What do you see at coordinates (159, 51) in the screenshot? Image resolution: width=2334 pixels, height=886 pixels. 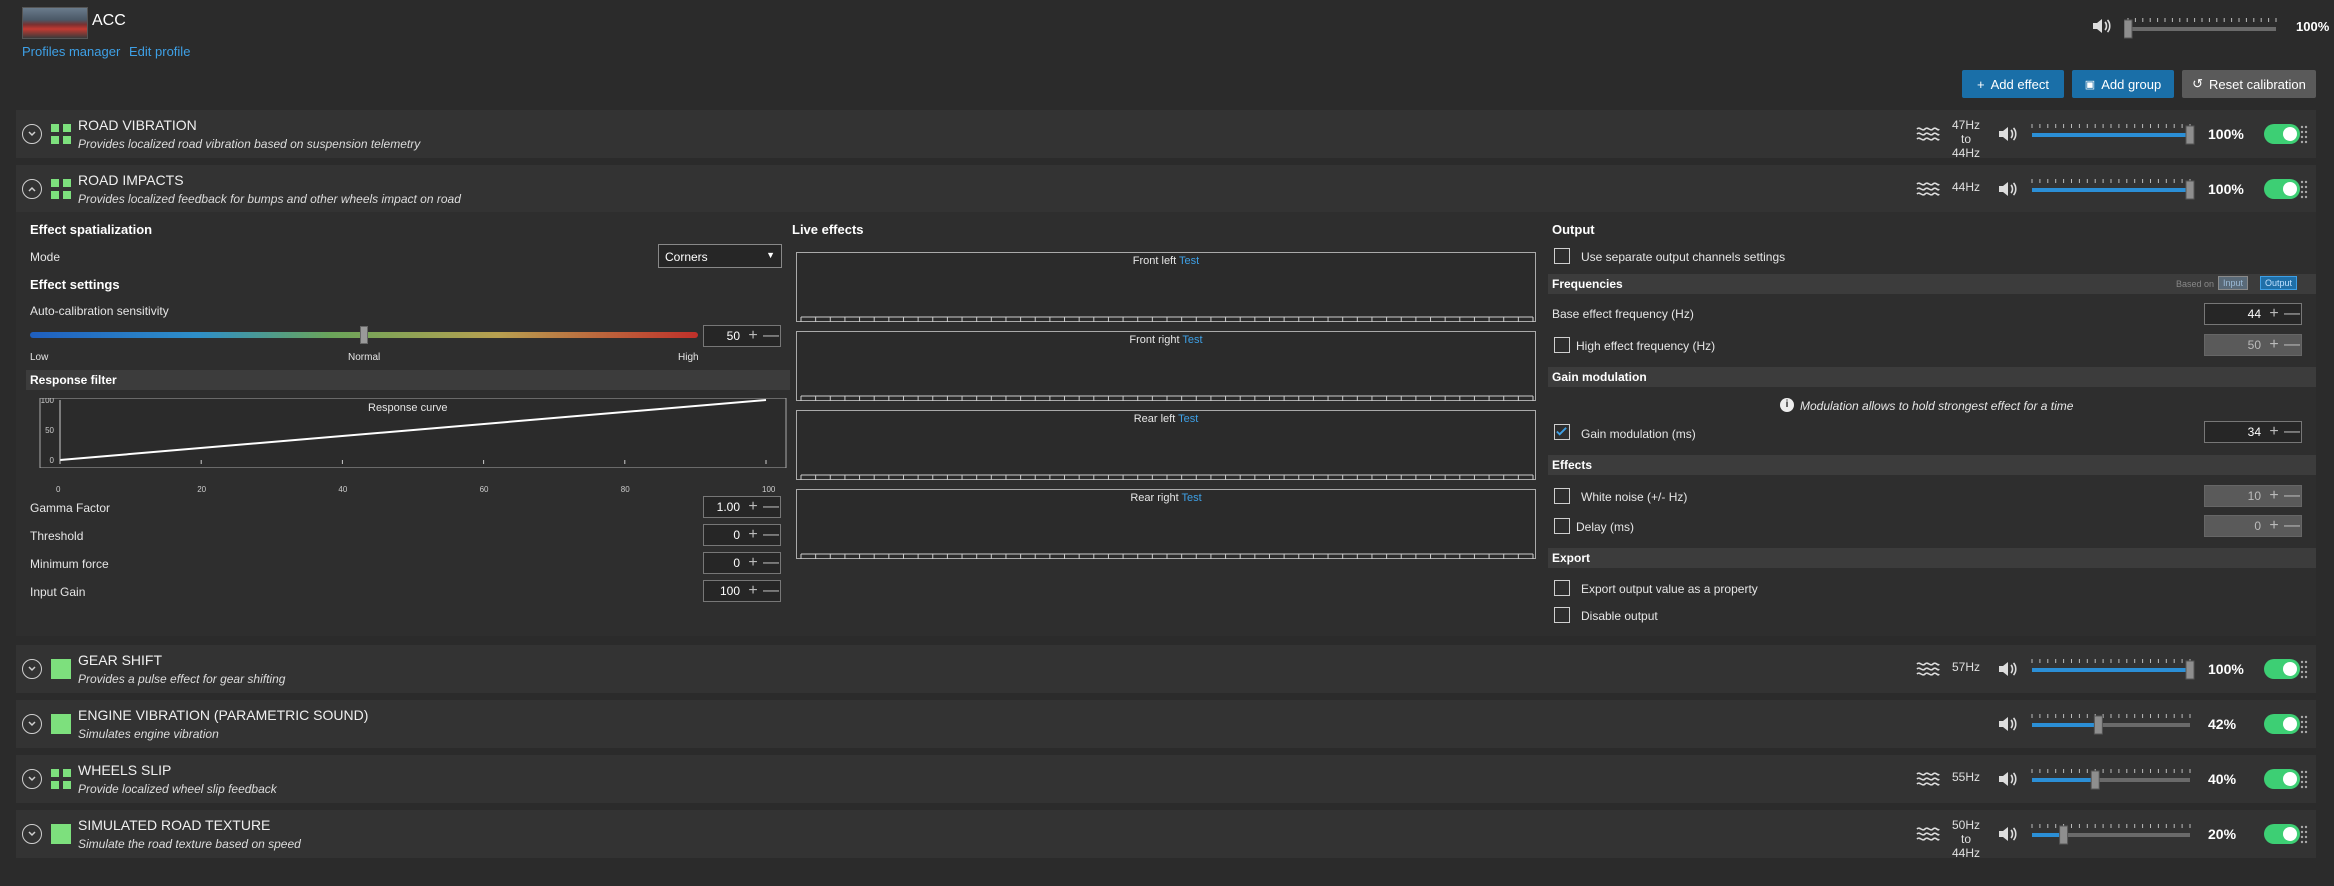 I see `edit-profile-link: Edit profile` at bounding box center [159, 51].